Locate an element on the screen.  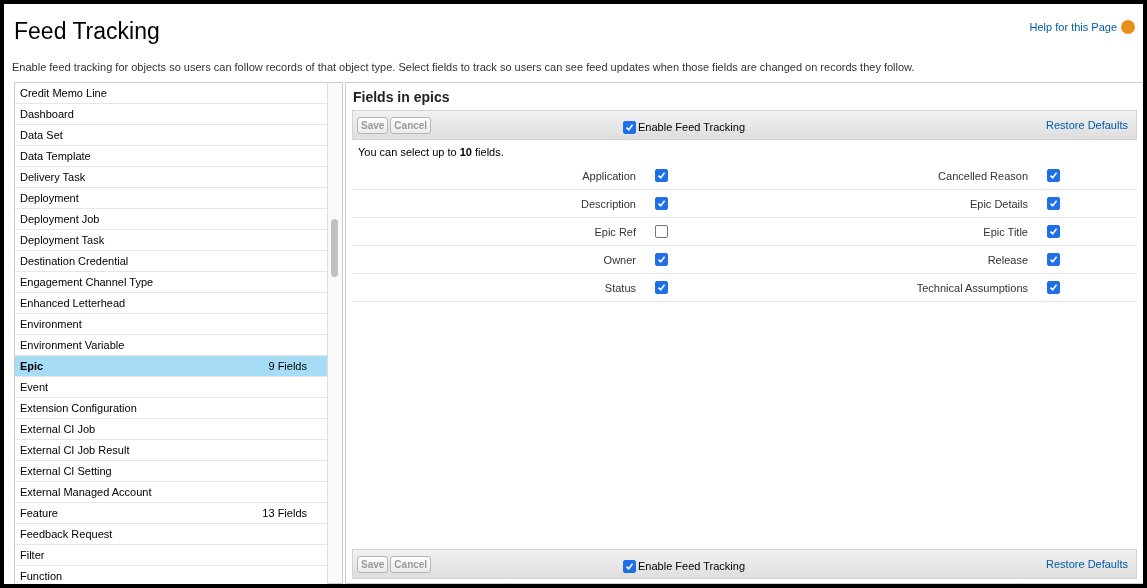
limit-note: You can select up to 10 fields. is located at coordinates (431, 152).